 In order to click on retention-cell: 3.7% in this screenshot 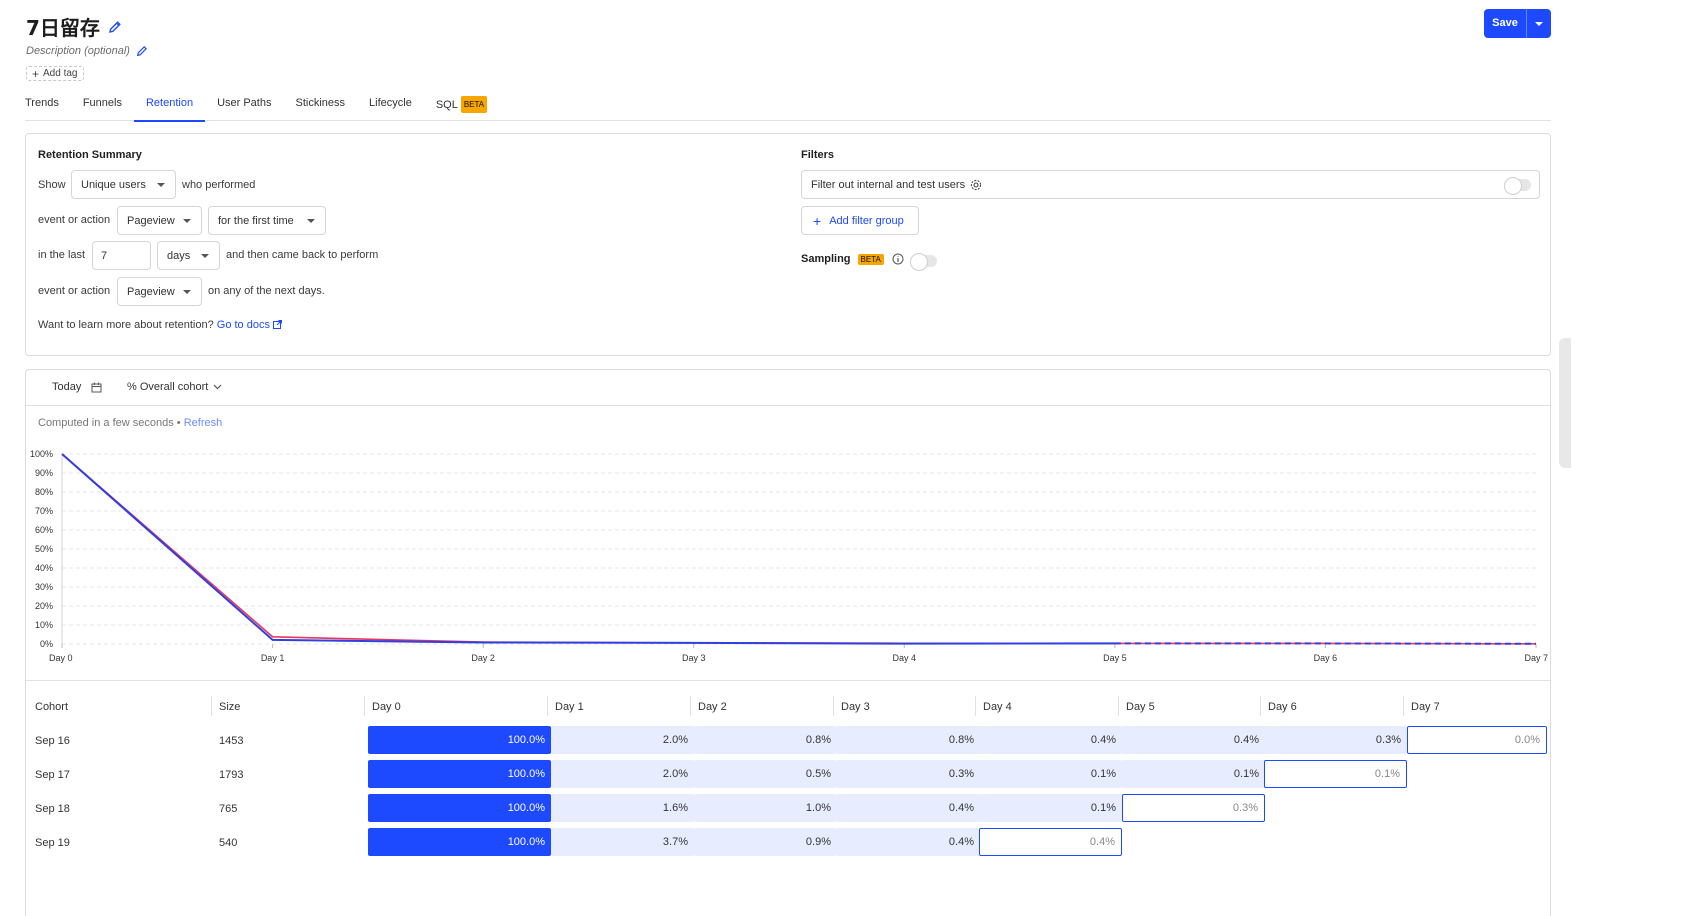, I will do `click(622, 842)`.